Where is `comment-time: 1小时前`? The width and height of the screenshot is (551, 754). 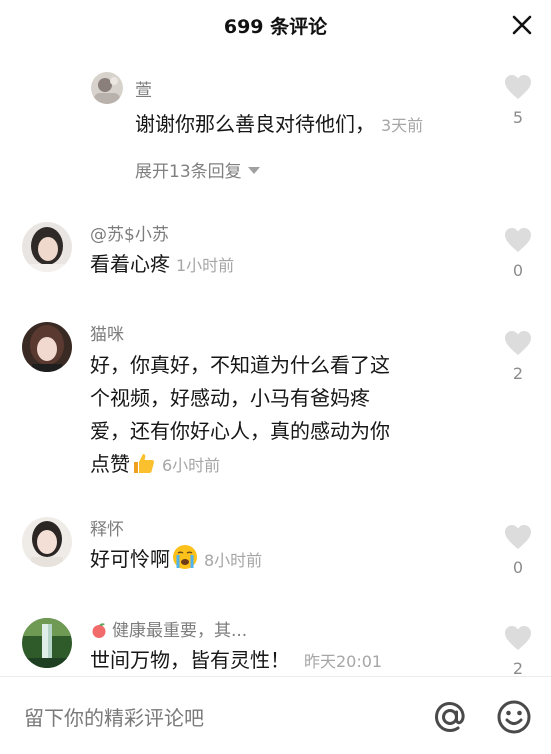 comment-time: 1小时前 is located at coordinates (205, 265).